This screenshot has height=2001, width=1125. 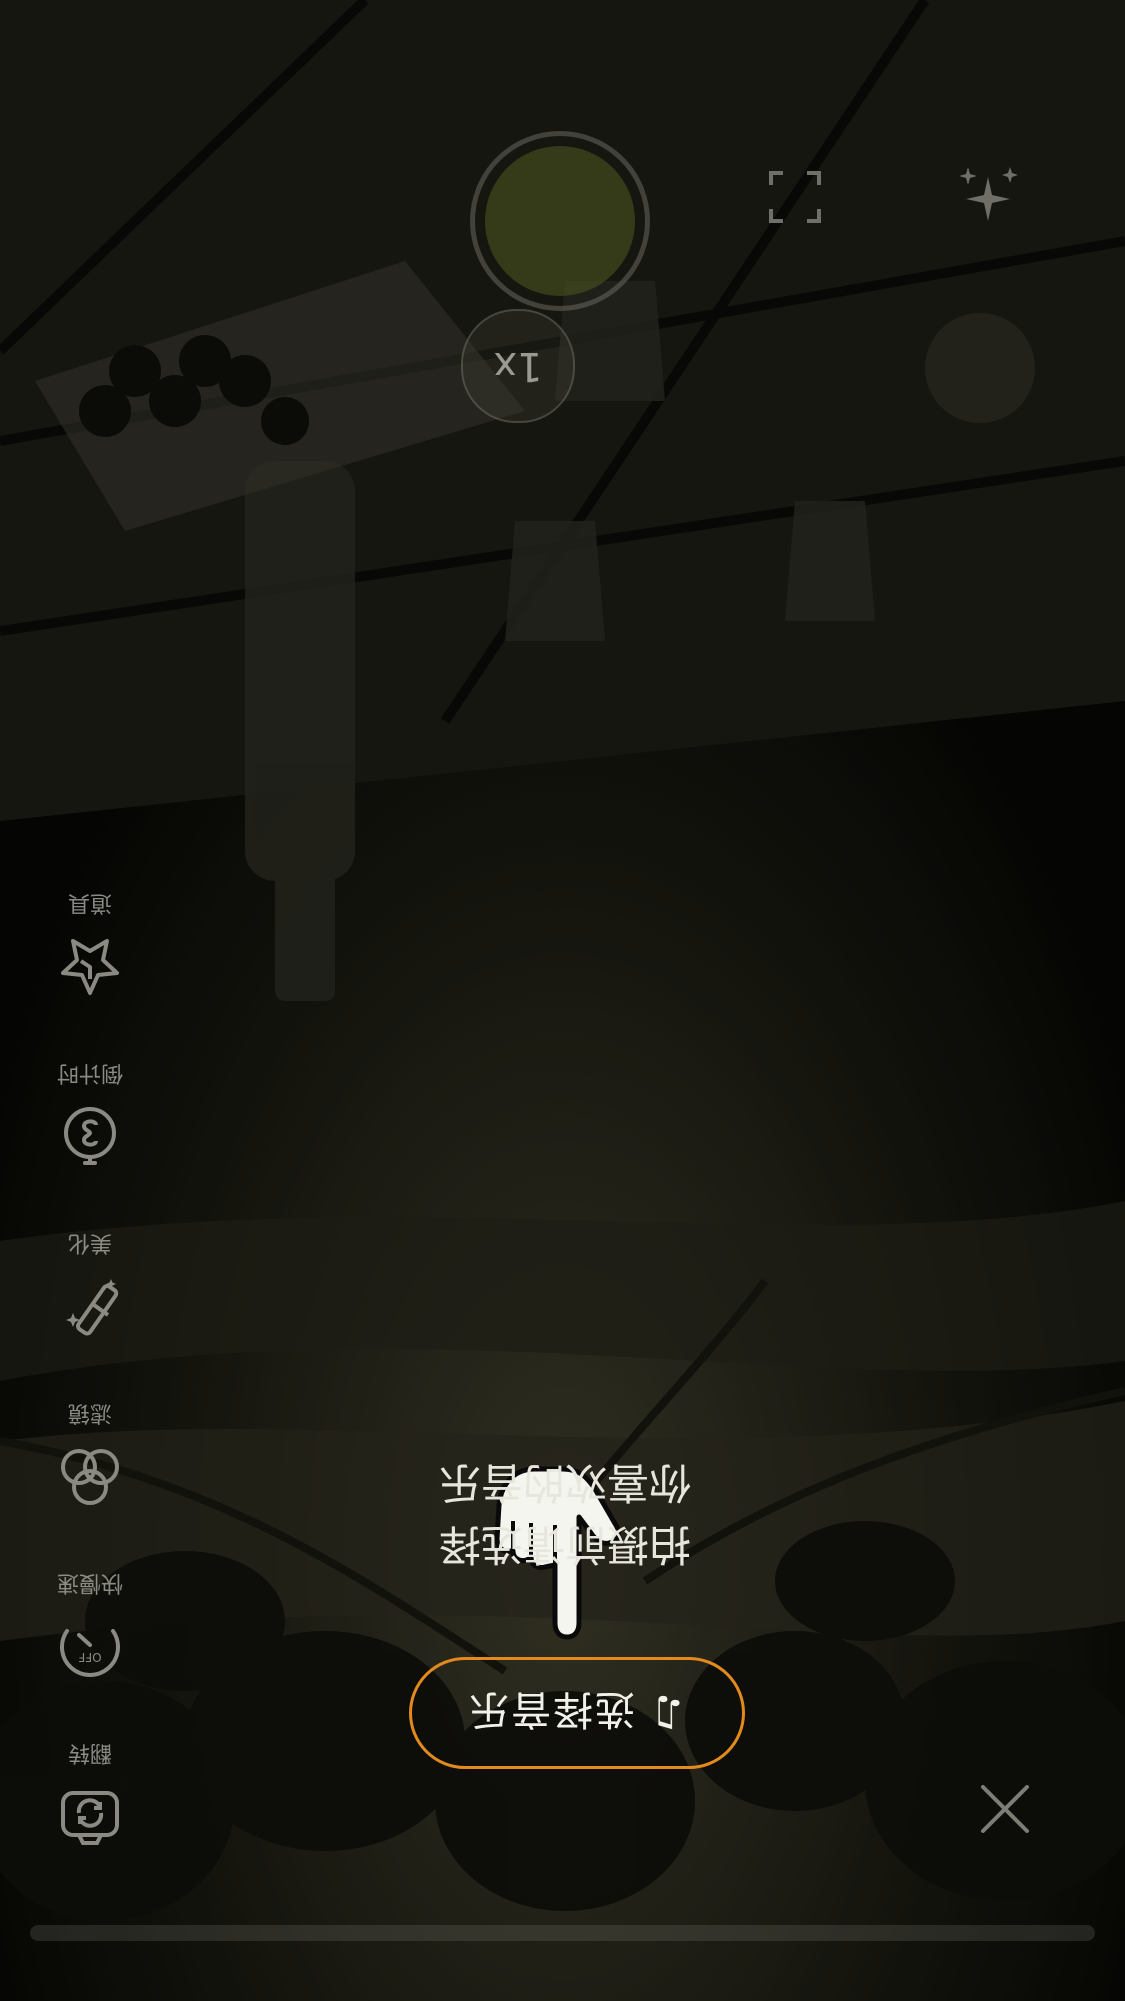 I want to click on tool-props: 道具, so click(x=90, y=945).